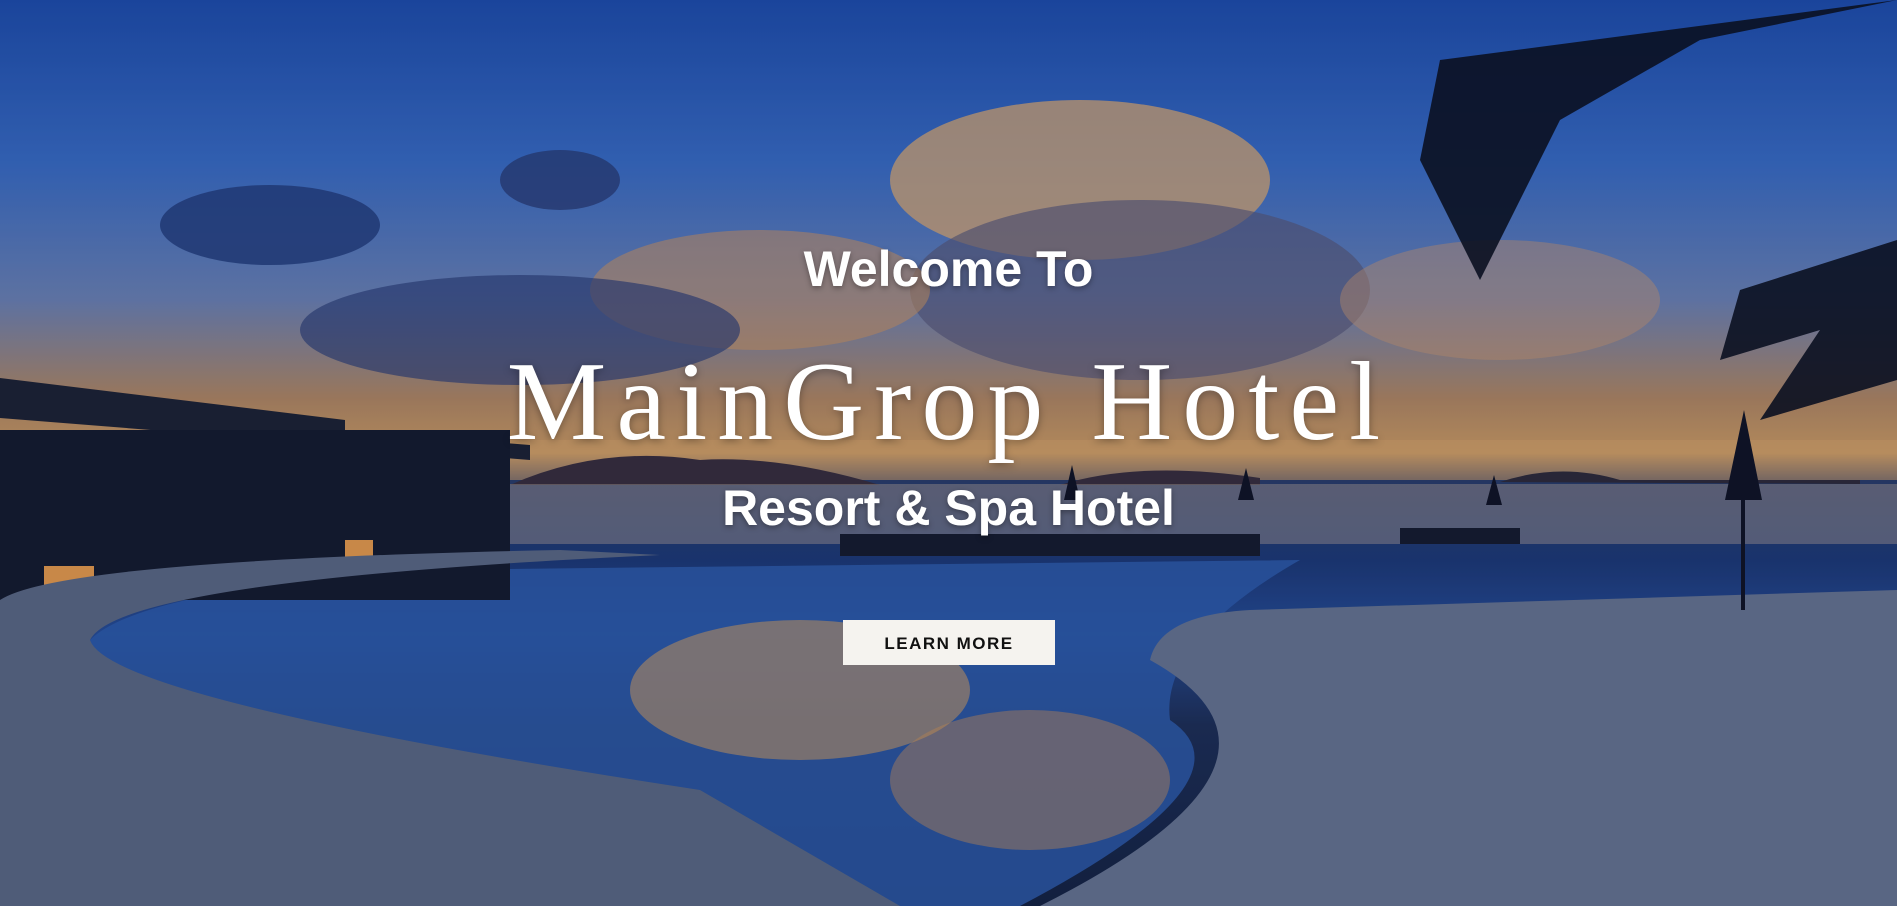  Describe the element at coordinates (948, 402) in the screenshot. I see `hotel-name-title: MainGrop Hotel` at that location.